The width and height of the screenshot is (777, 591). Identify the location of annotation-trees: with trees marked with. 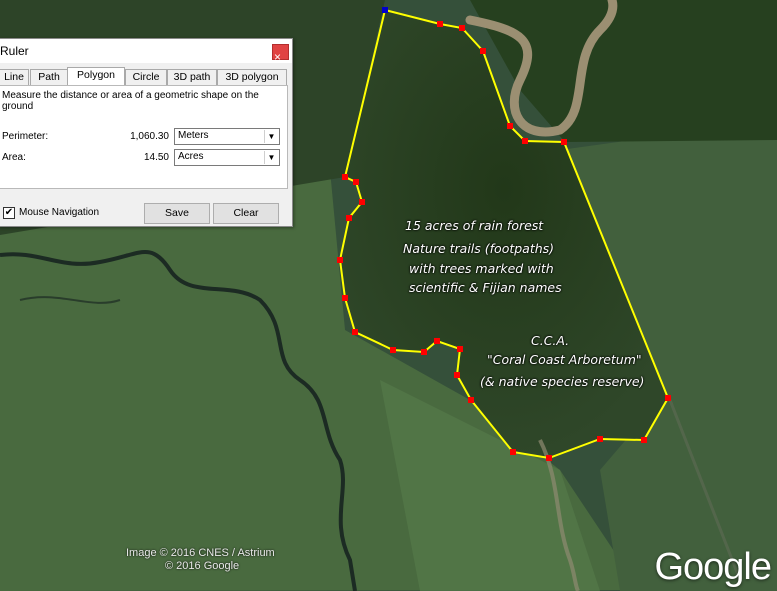
(481, 268).